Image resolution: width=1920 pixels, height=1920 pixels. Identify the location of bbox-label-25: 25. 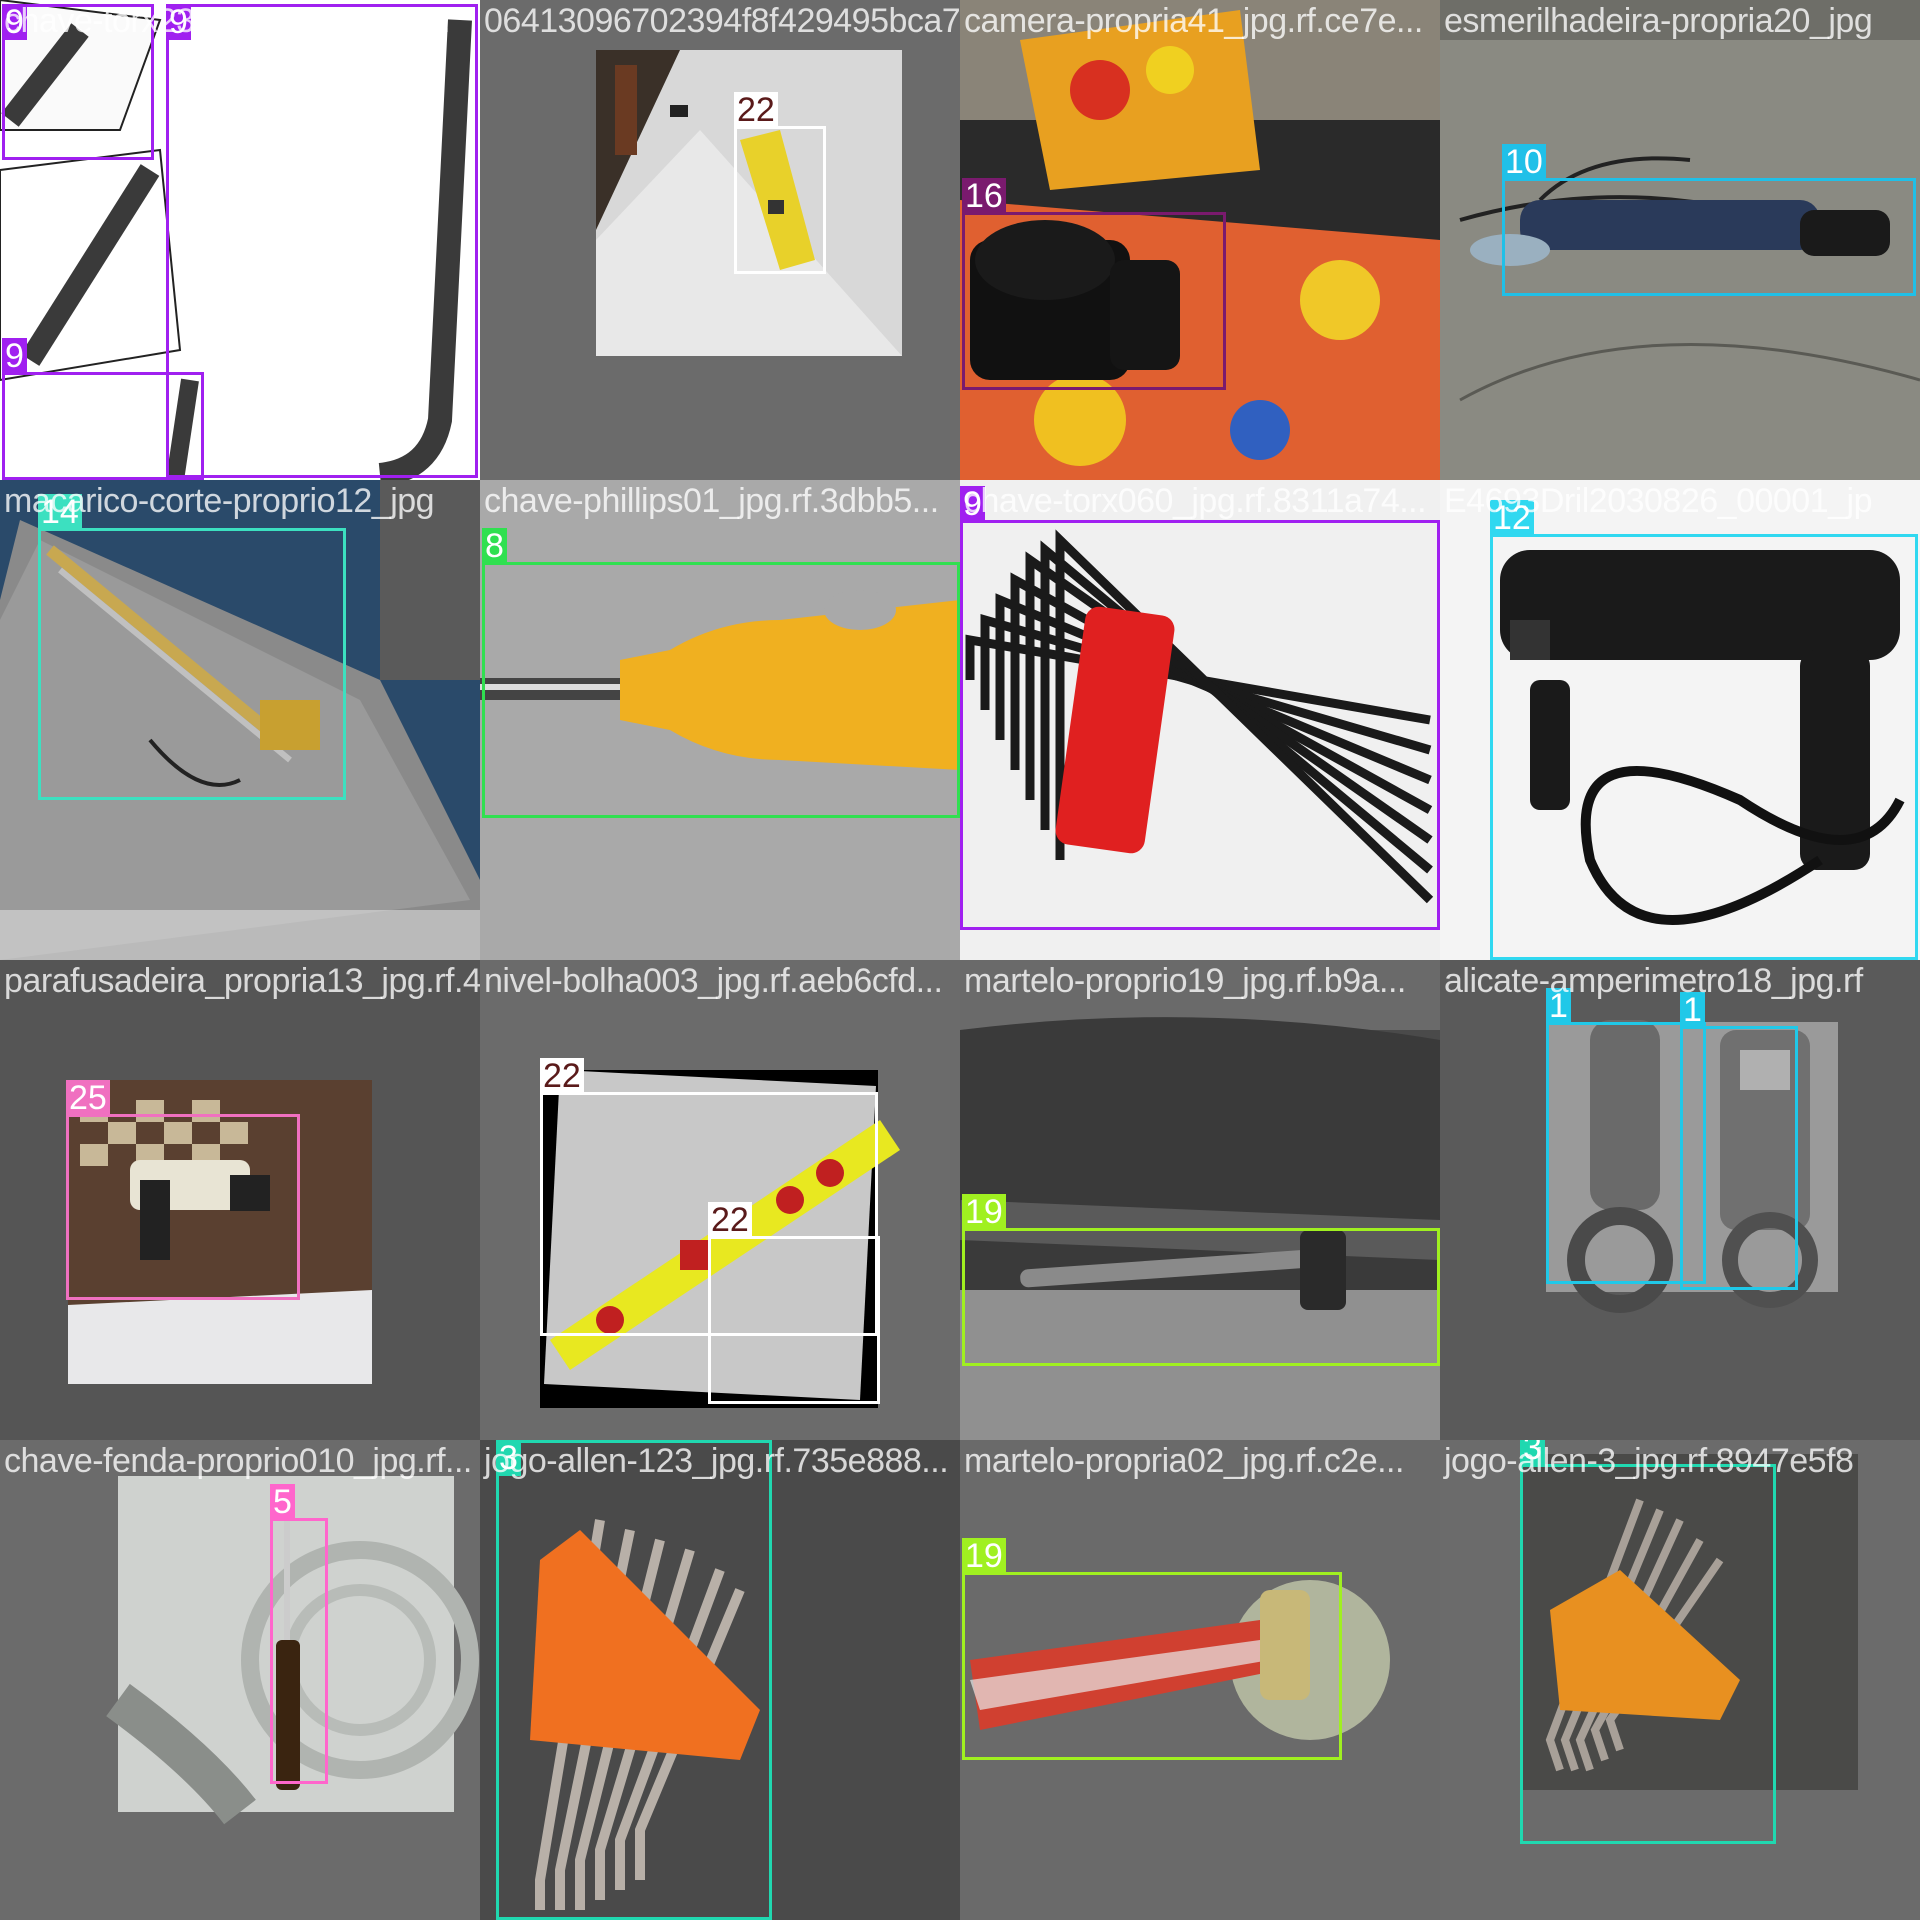
(88, 1098).